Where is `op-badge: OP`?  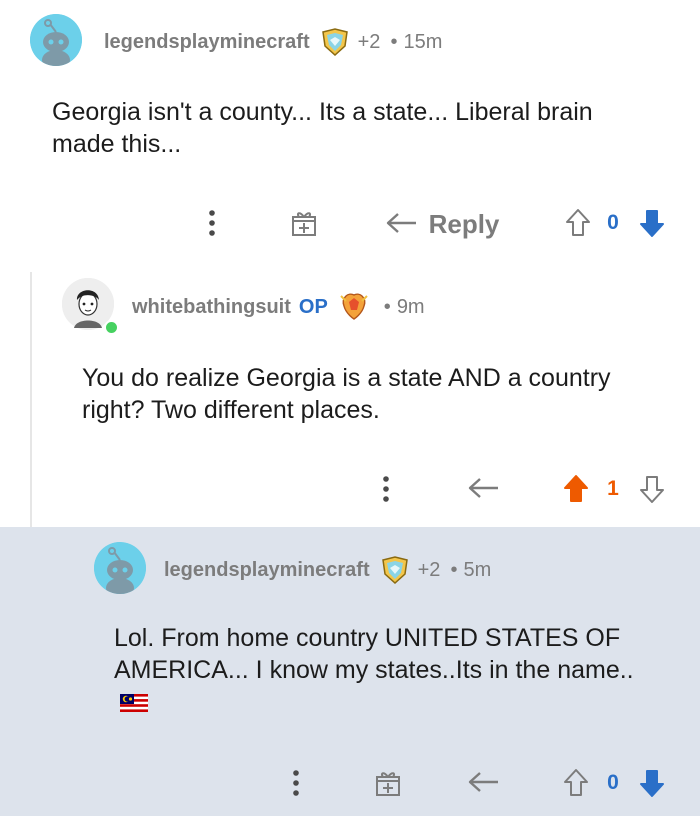
op-badge: OP is located at coordinates (313, 306).